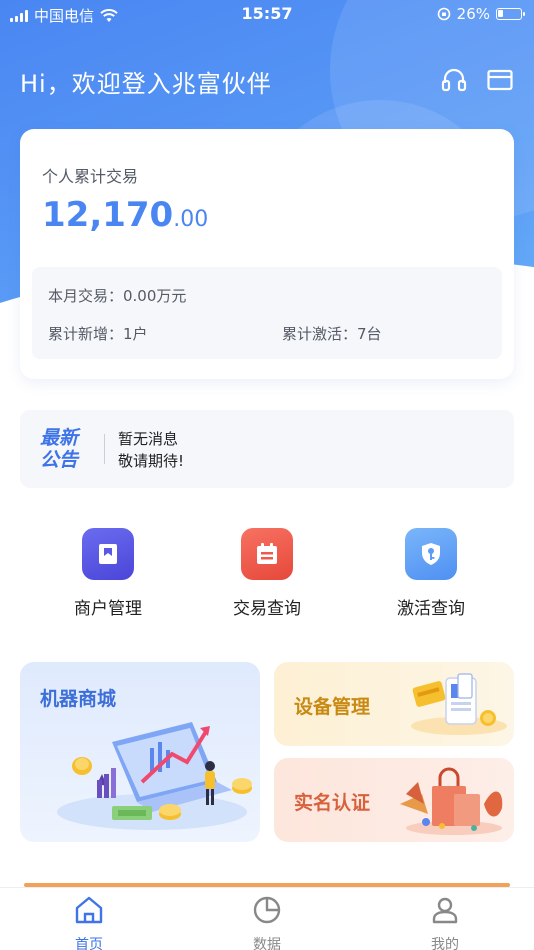 This screenshot has height=950, width=534. What do you see at coordinates (267, 313) in the screenshot?
I see `stats-summary: 本月交易：0.00万元 累计新增：1户 累计激活：7台` at bounding box center [267, 313].